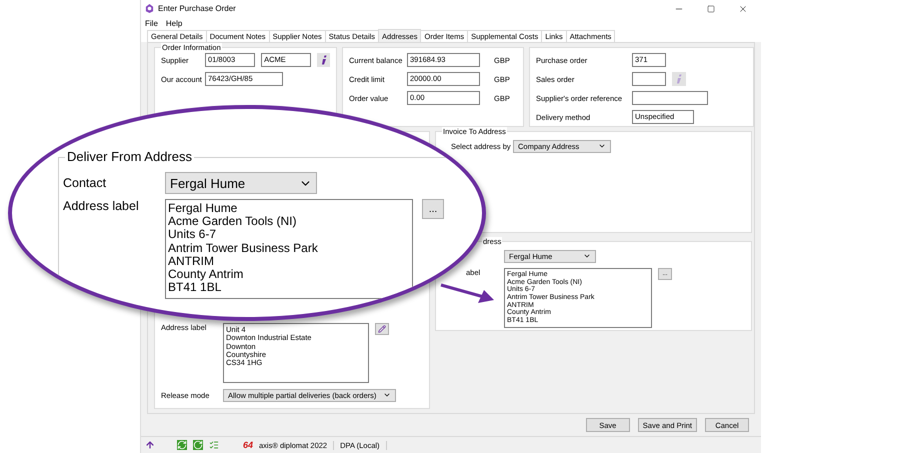  I want to click on group-title: Deliver From Address, so click(129, 156).